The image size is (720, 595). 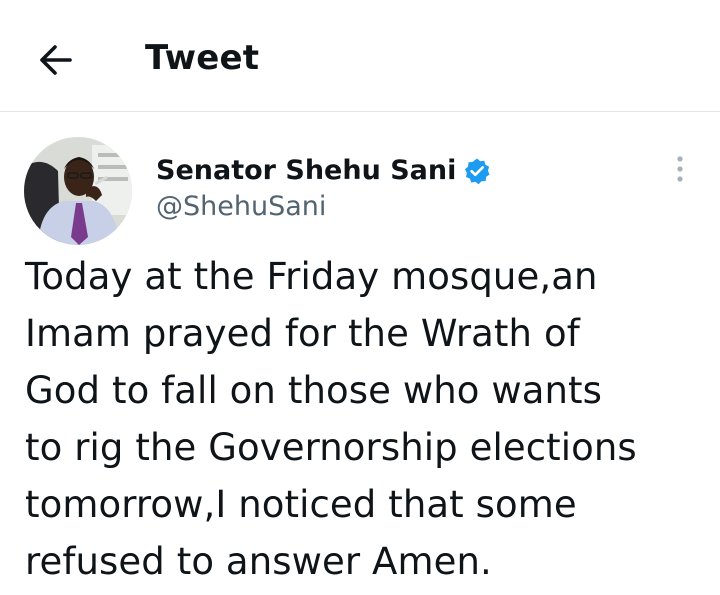 What do you see at coordinates (477, 171) in the screenshot?
I see `verified-badge-icon` at bounding box center [477, 171].